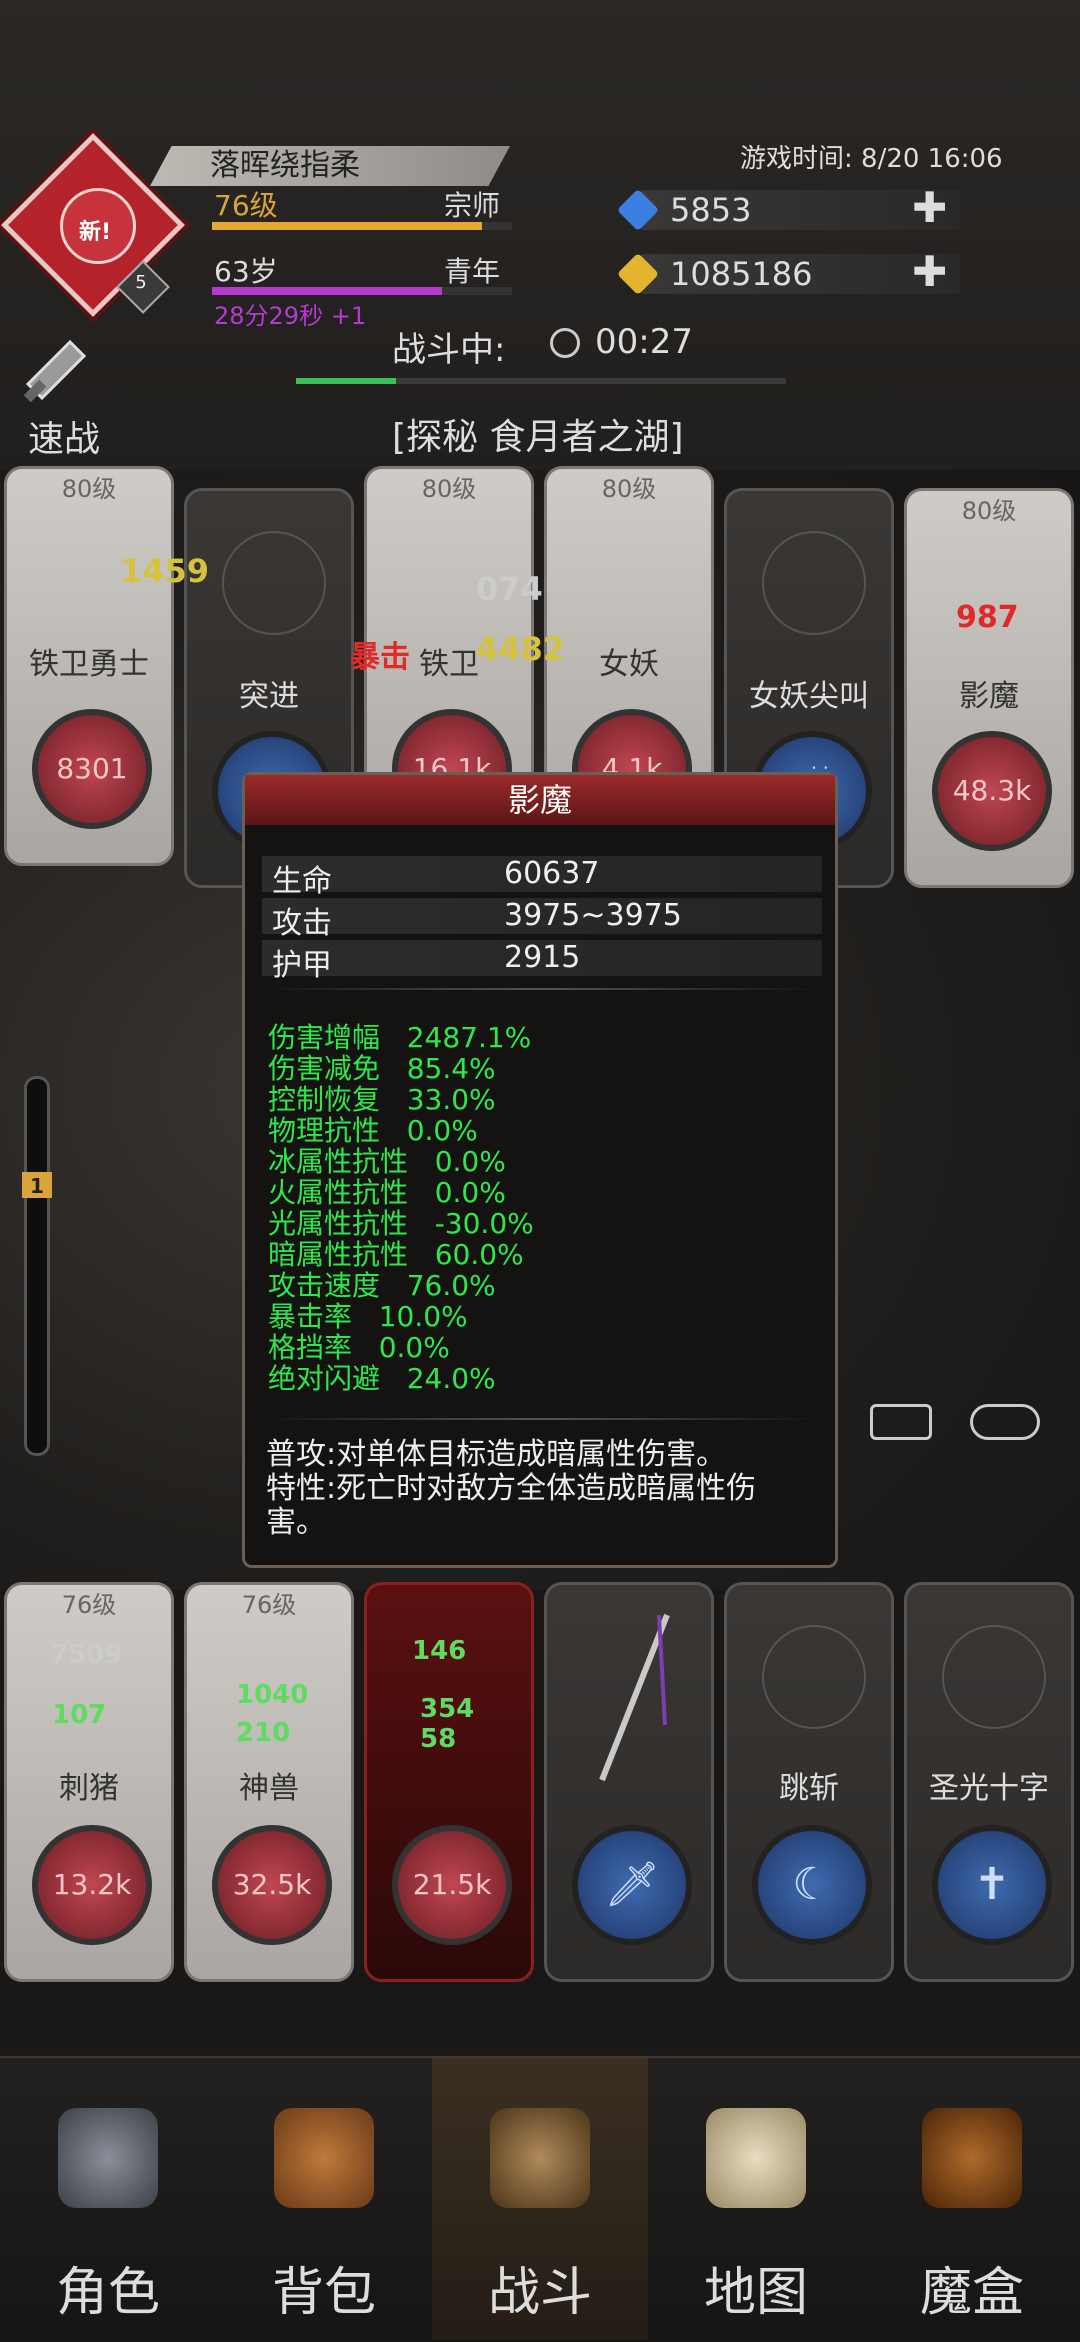  I want to click on gauge-value: 1, so click(37, 1186).